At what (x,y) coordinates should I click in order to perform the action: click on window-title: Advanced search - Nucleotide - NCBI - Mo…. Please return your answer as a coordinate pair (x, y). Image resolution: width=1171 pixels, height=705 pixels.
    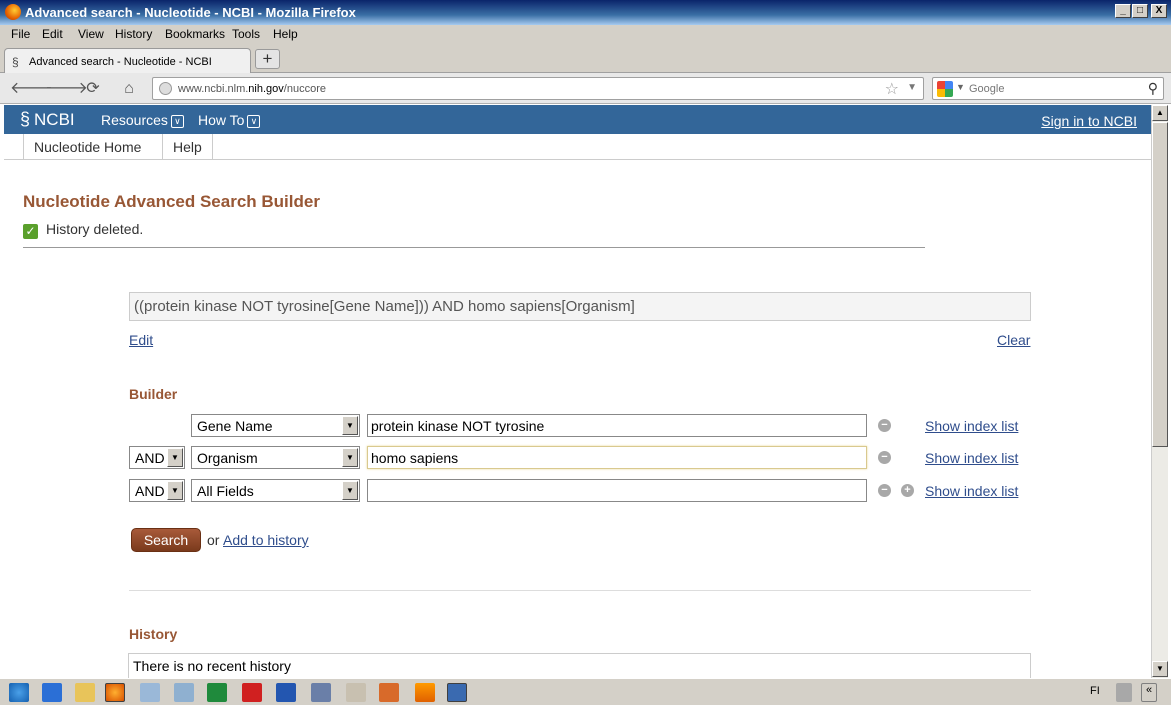
    Looking at the image, I should click on (190, 12).